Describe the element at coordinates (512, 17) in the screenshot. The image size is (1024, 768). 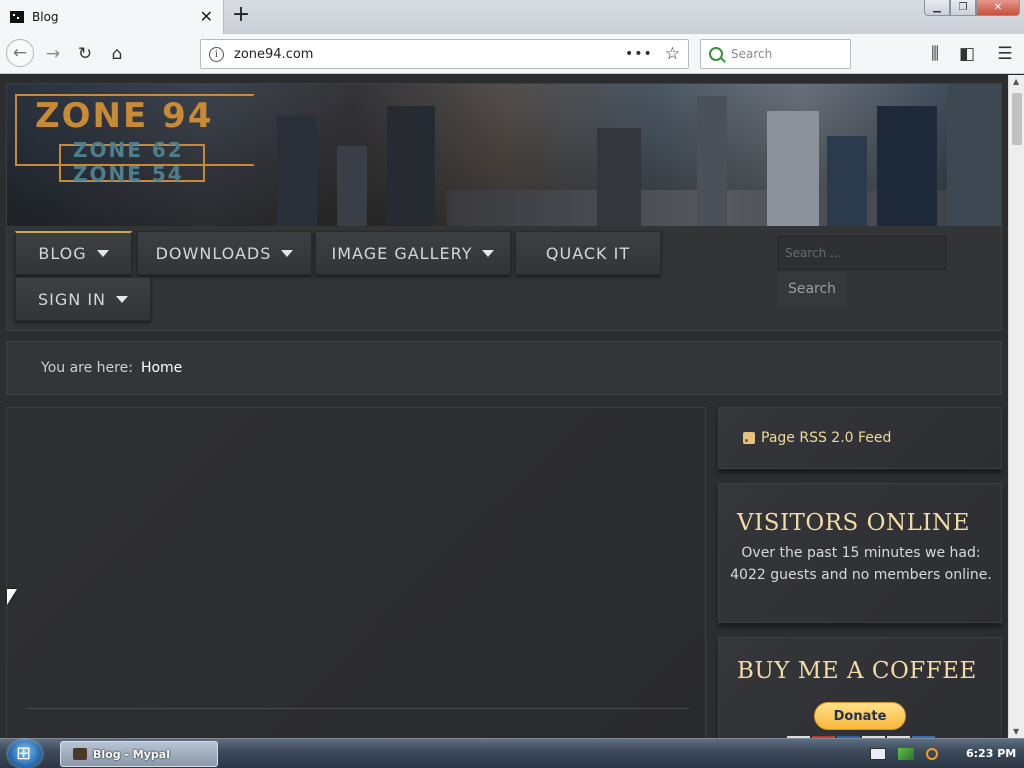
I see `browser-tab-strip: Blog ✕ + ▁ ❐ ✕` at that location.